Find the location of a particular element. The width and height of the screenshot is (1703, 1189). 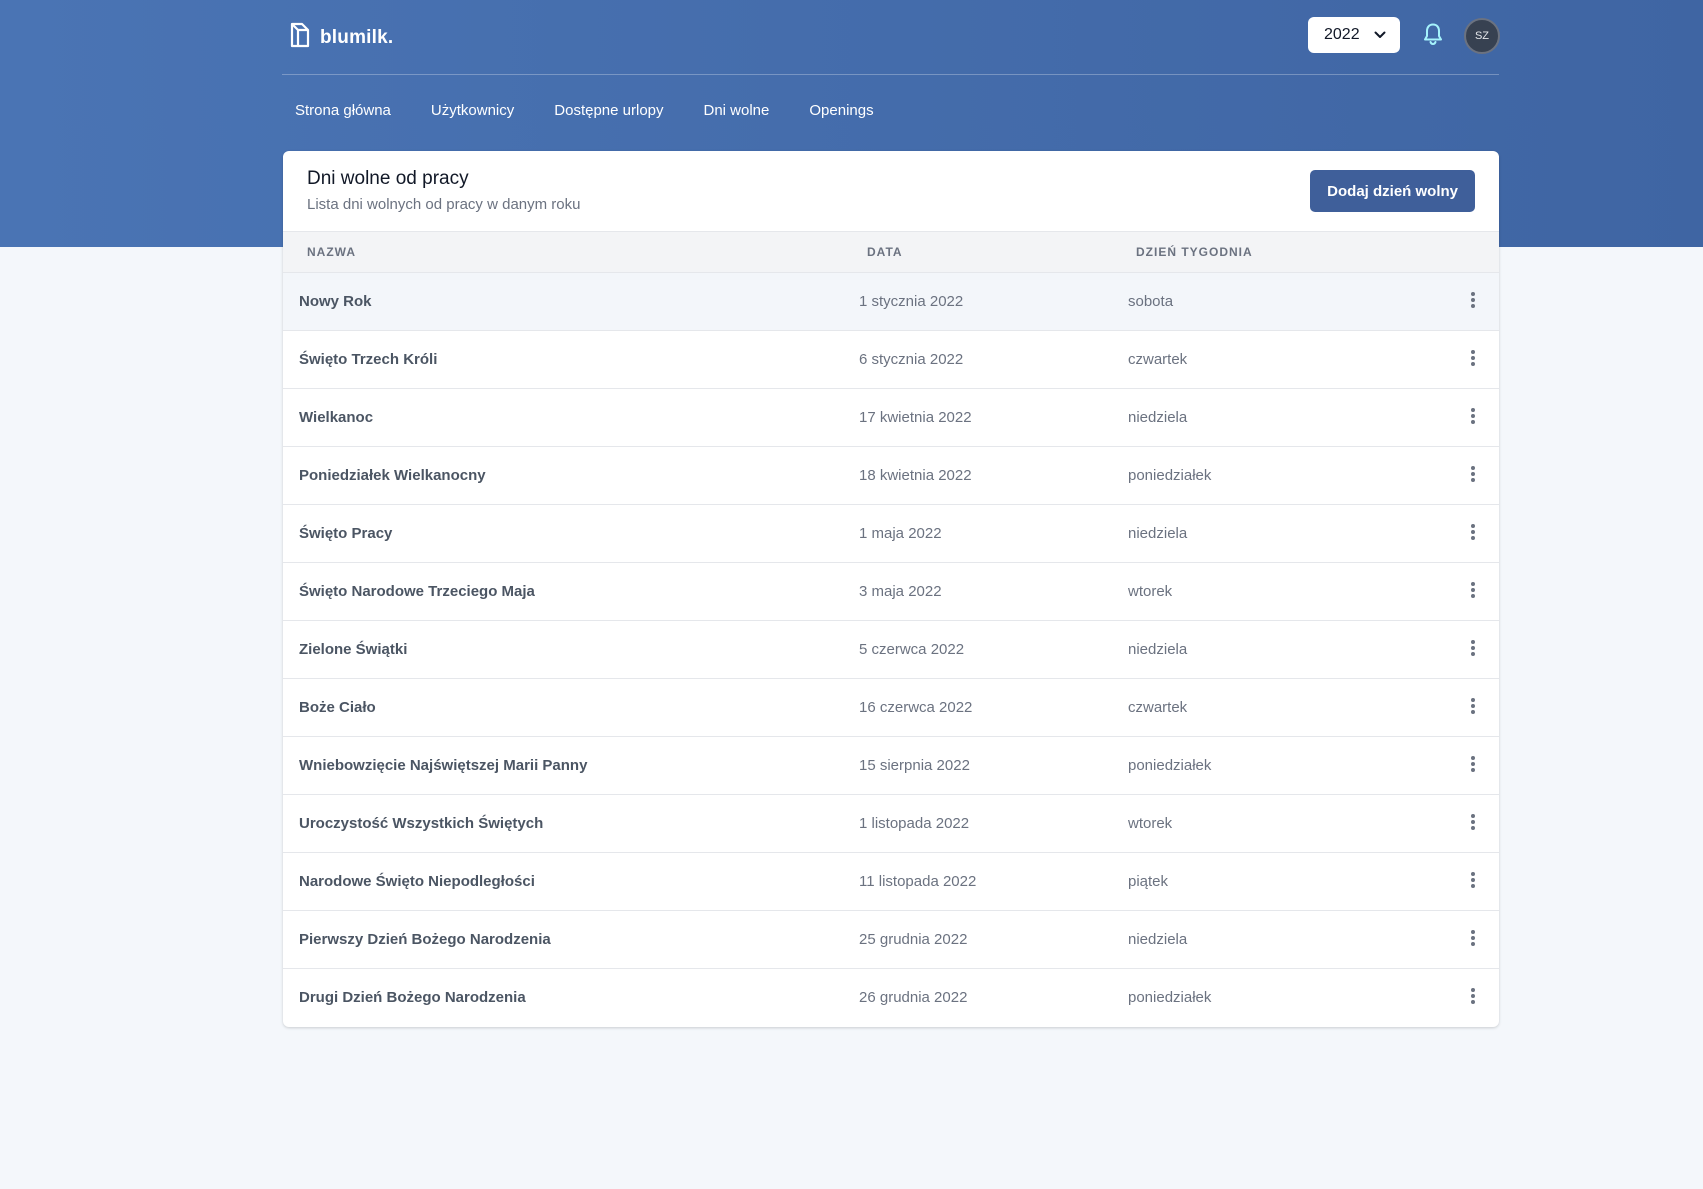

holiday-date: 11 listopada 2022 is located at coordinates (918, 881).